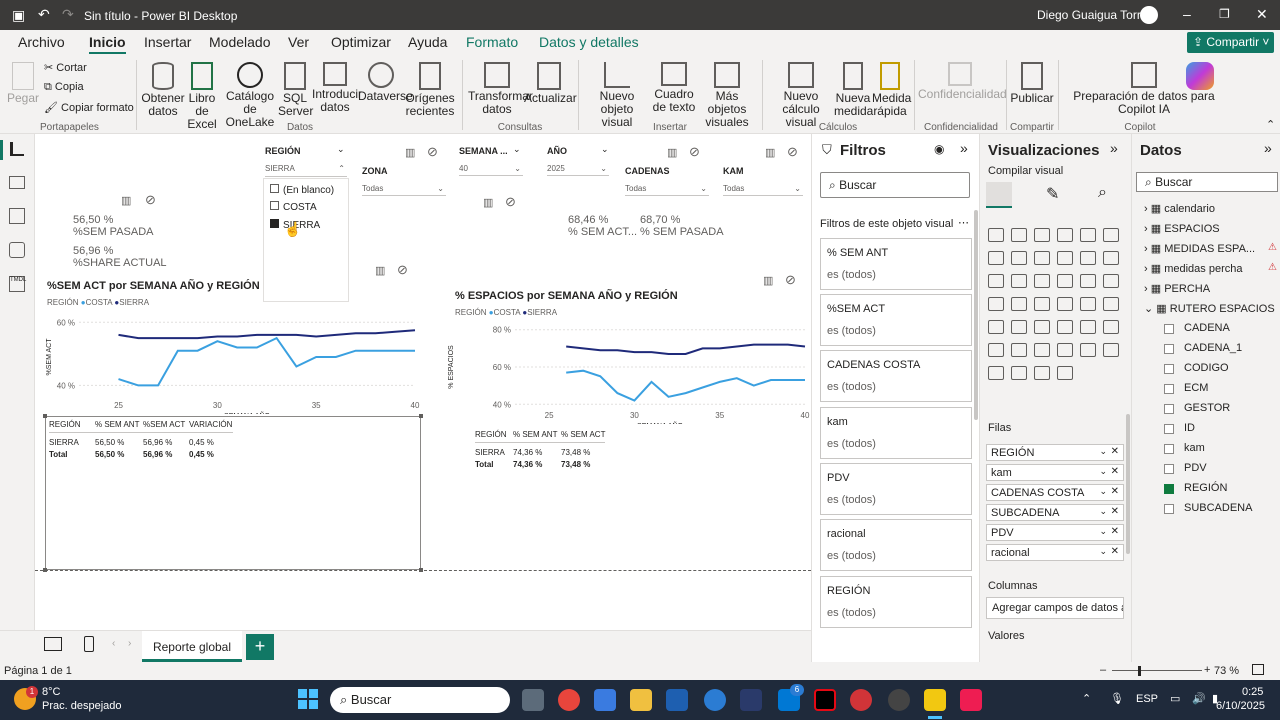  What do you see at coordinates (1088, 350) in the screenshot?
I see `narrative-visual-icon` at bounding box center [1088, 350].